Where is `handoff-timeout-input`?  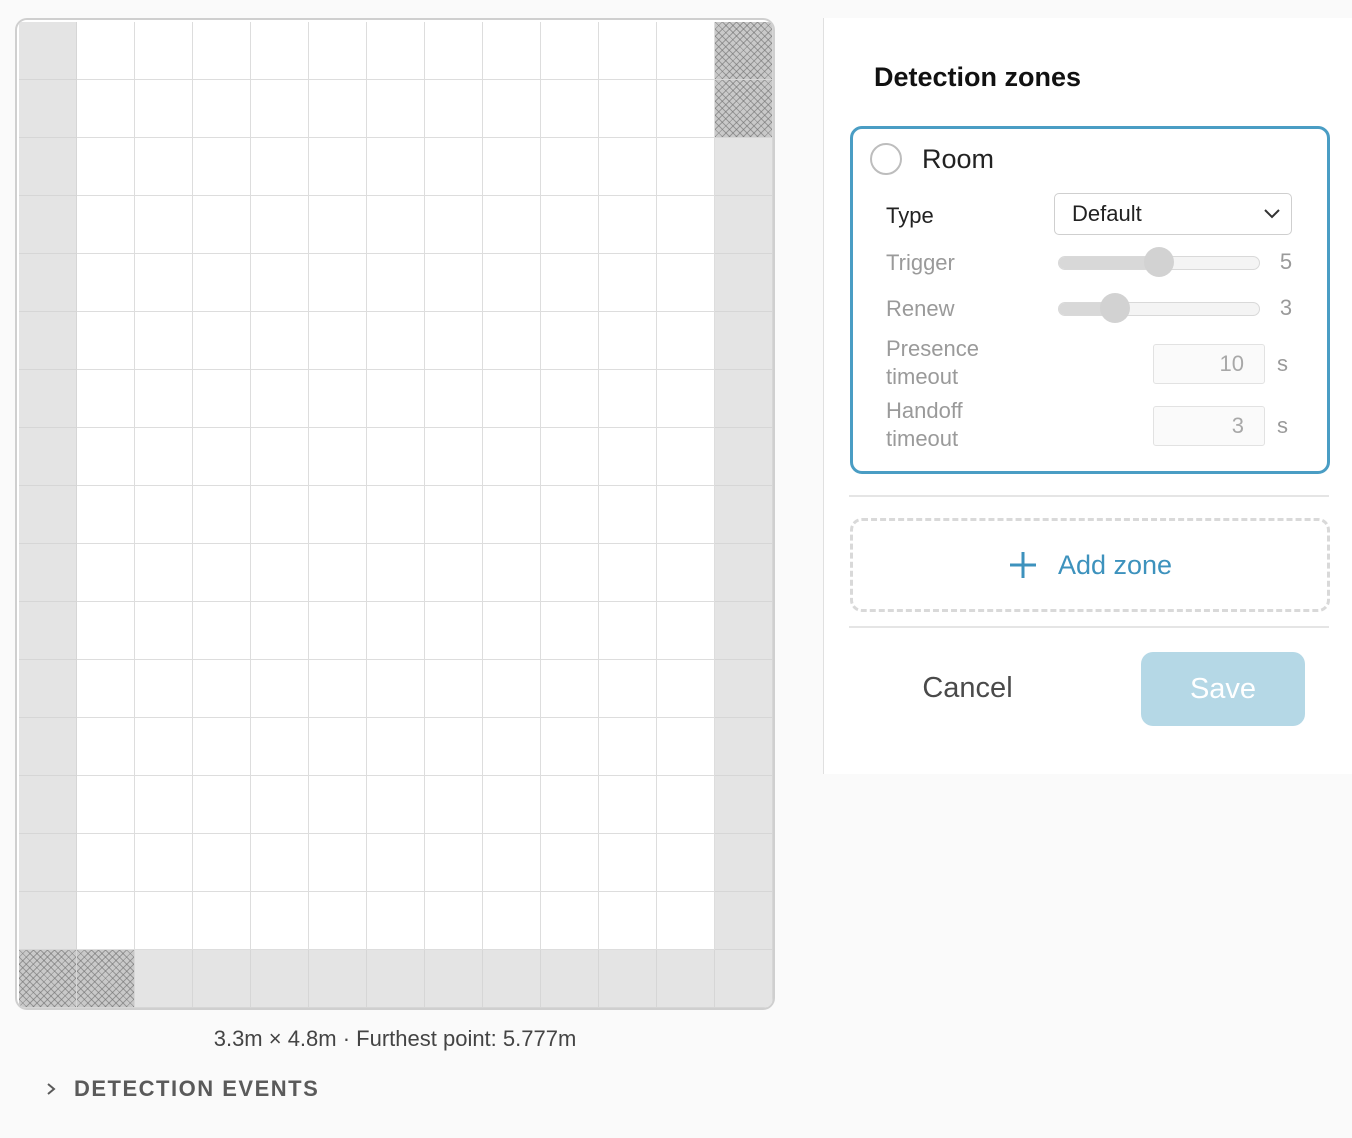
handoff-timeout-input is located at coordinates (1209, 426).